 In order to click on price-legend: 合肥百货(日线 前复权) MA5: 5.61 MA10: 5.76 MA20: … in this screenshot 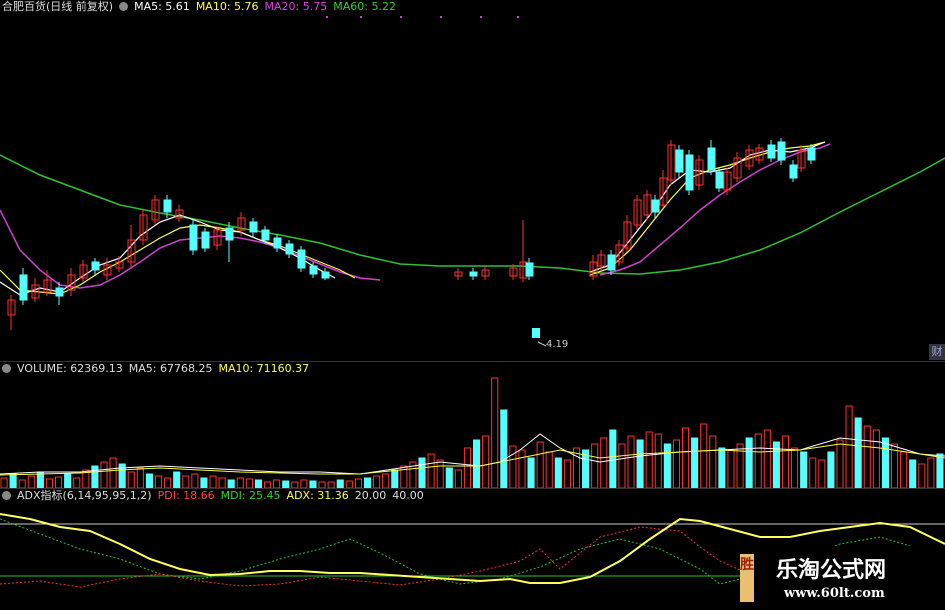, I will do `click(198, 7)`.